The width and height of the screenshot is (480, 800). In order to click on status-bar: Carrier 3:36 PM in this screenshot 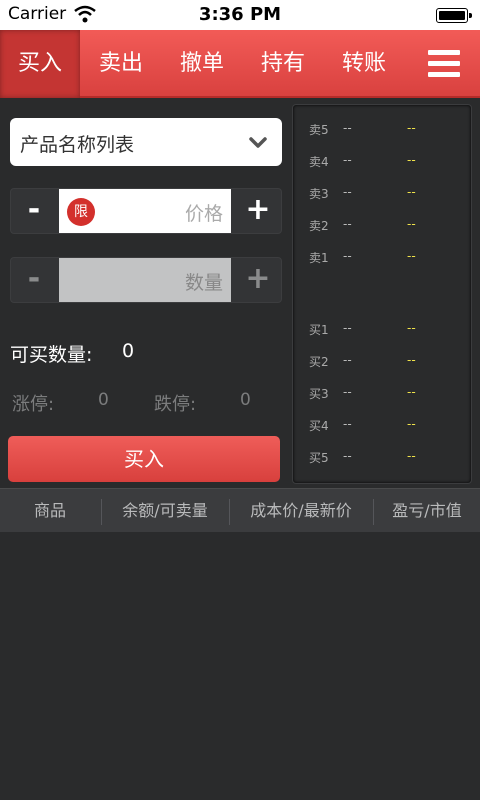, I will do `click(240, 15)`.